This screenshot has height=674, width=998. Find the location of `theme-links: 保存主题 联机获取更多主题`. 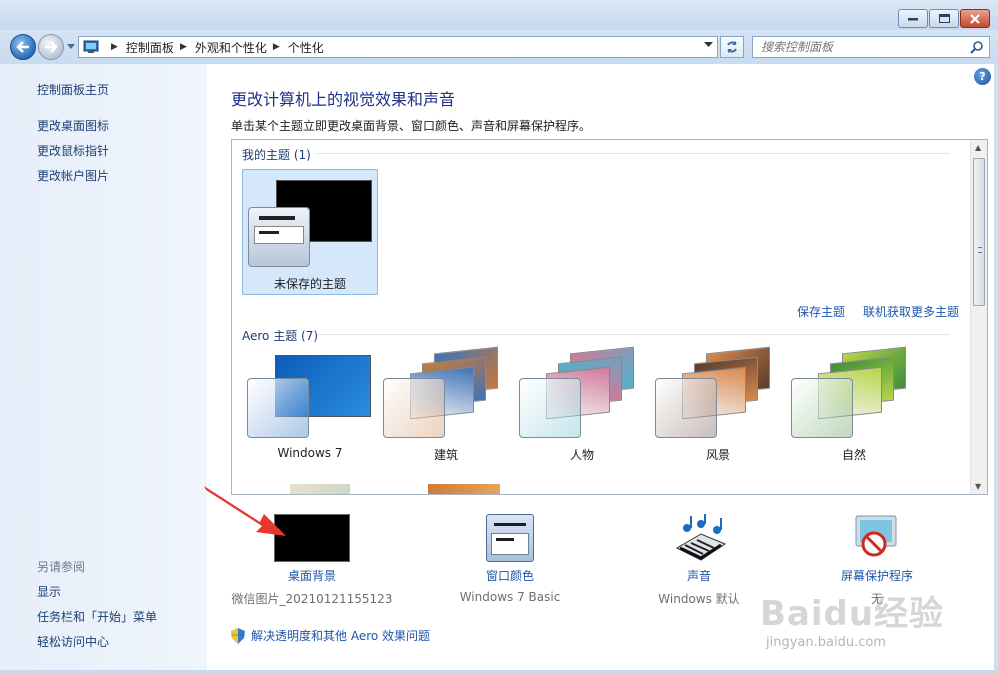

theme-links: 保存主题 联机获取更多主题 is located at coordinates (878, 311).